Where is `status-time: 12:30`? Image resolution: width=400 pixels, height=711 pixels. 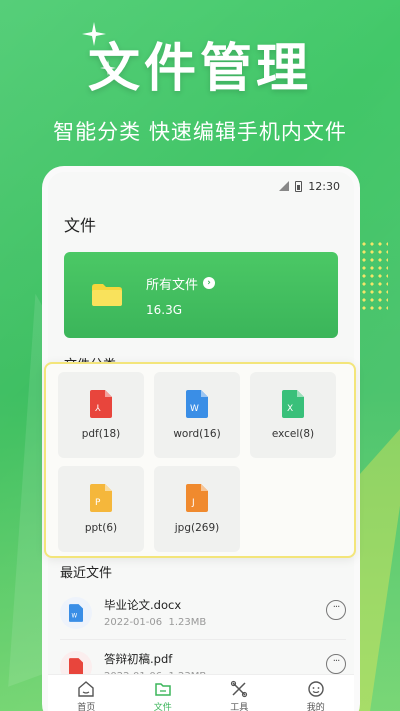
status-time: 12:30 is located at coordinates (324, 186).